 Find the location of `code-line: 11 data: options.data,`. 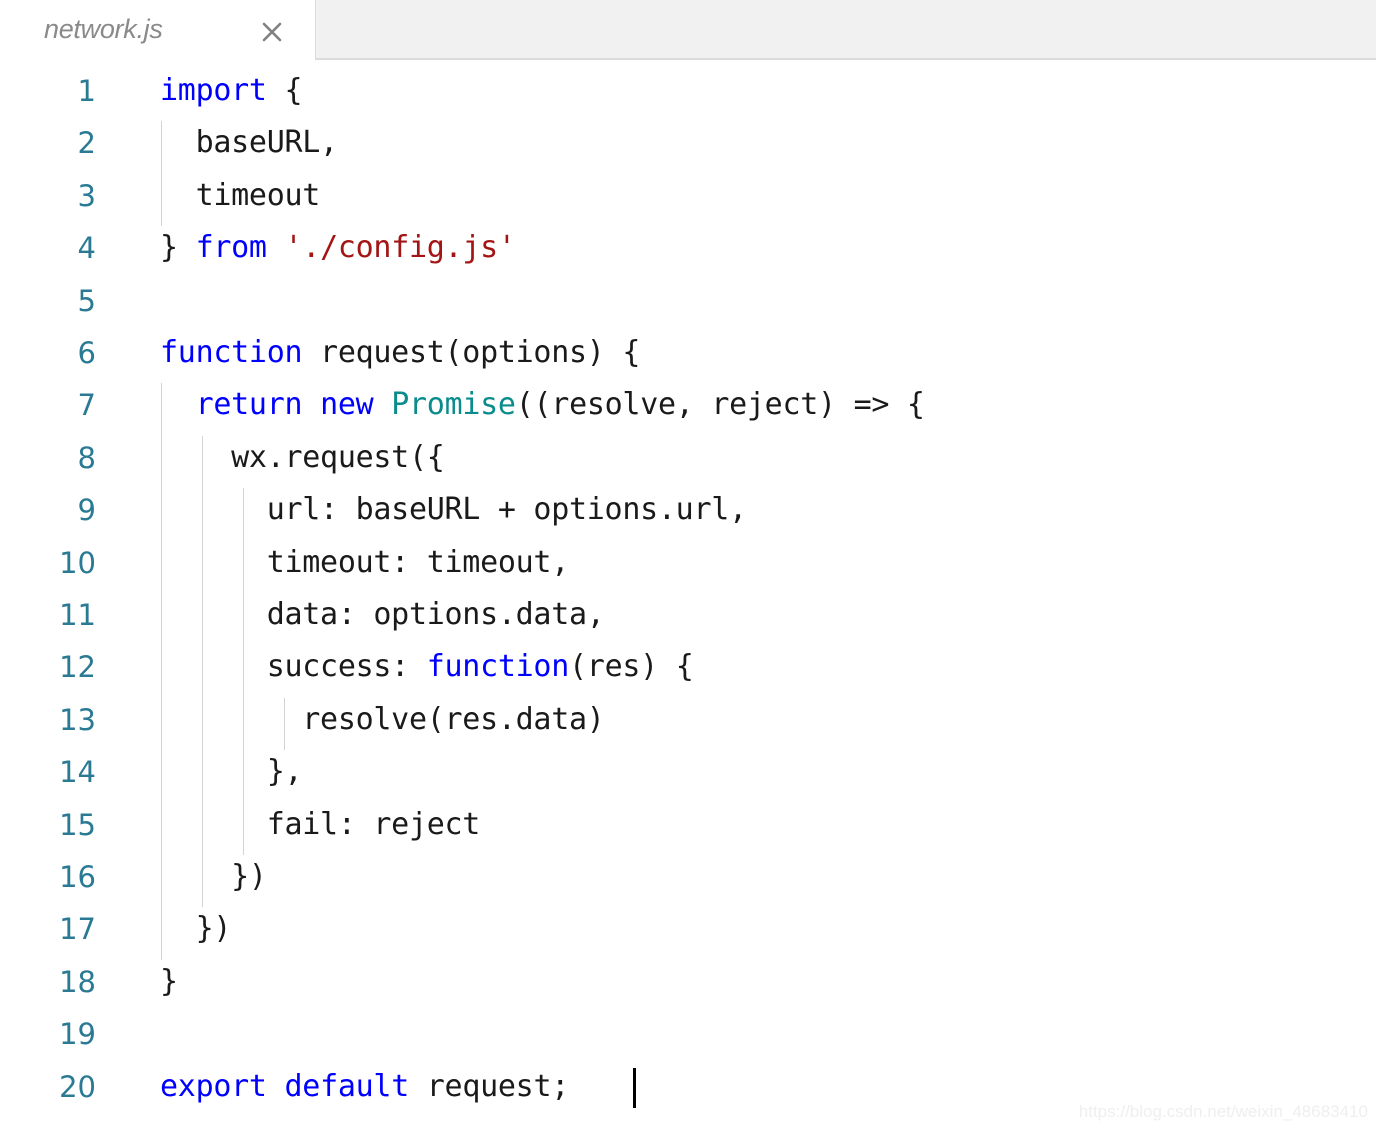

code-line: 11 data: options.data, is located at coordinates (688, 615).